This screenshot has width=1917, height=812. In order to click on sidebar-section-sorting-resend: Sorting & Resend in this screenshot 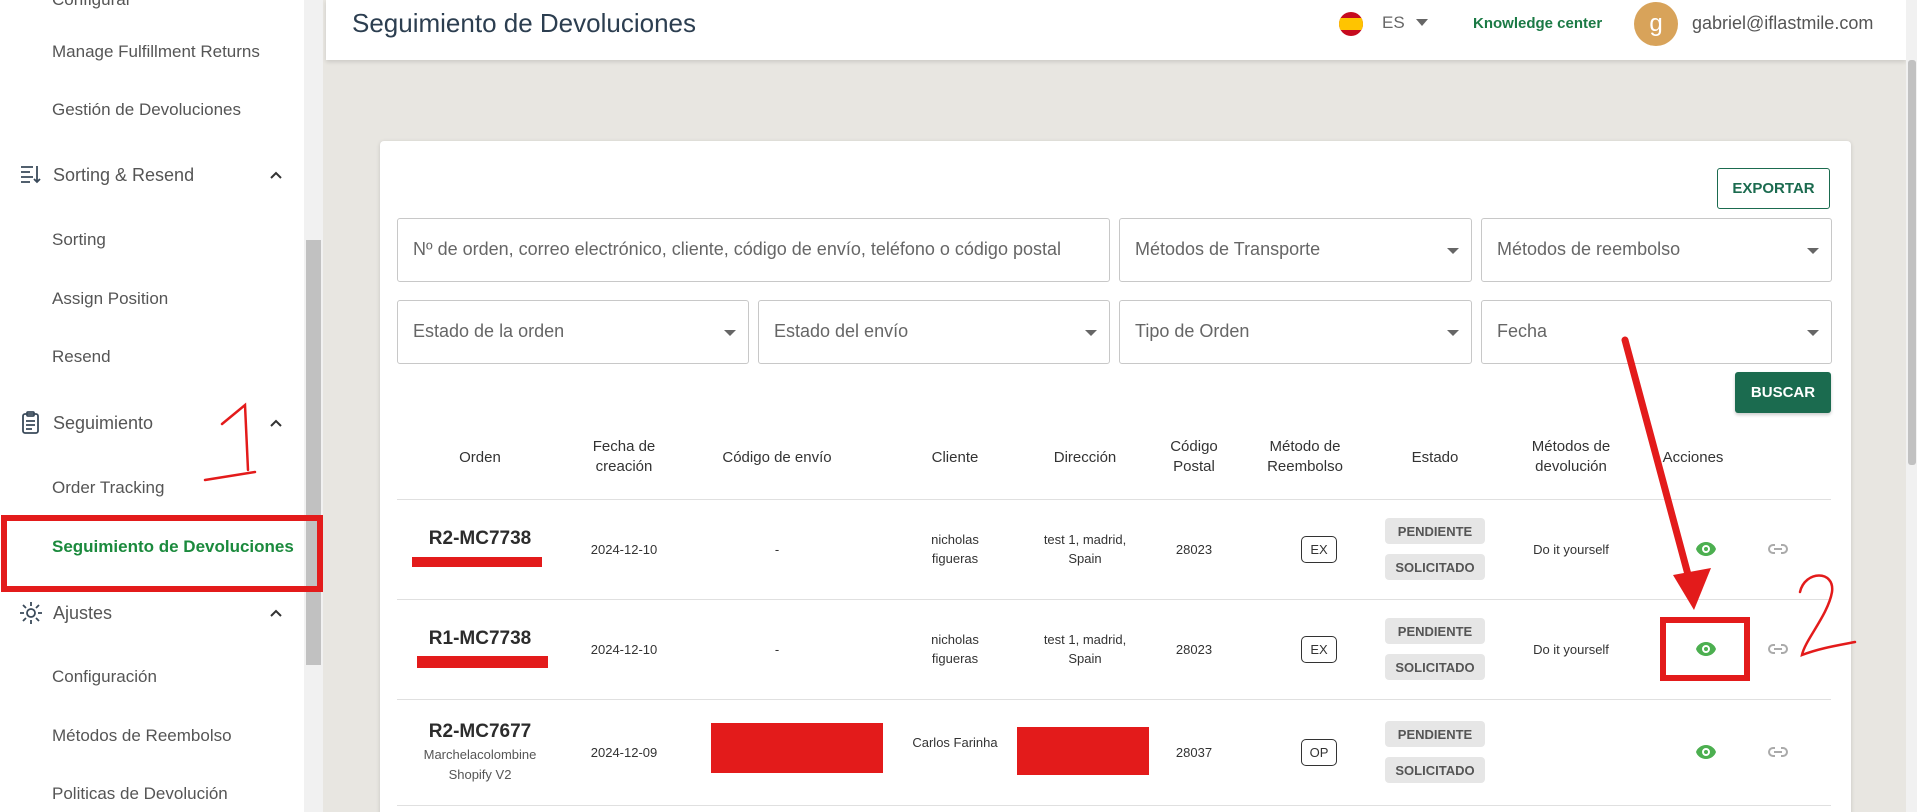, I will do `click(157, 175)`.